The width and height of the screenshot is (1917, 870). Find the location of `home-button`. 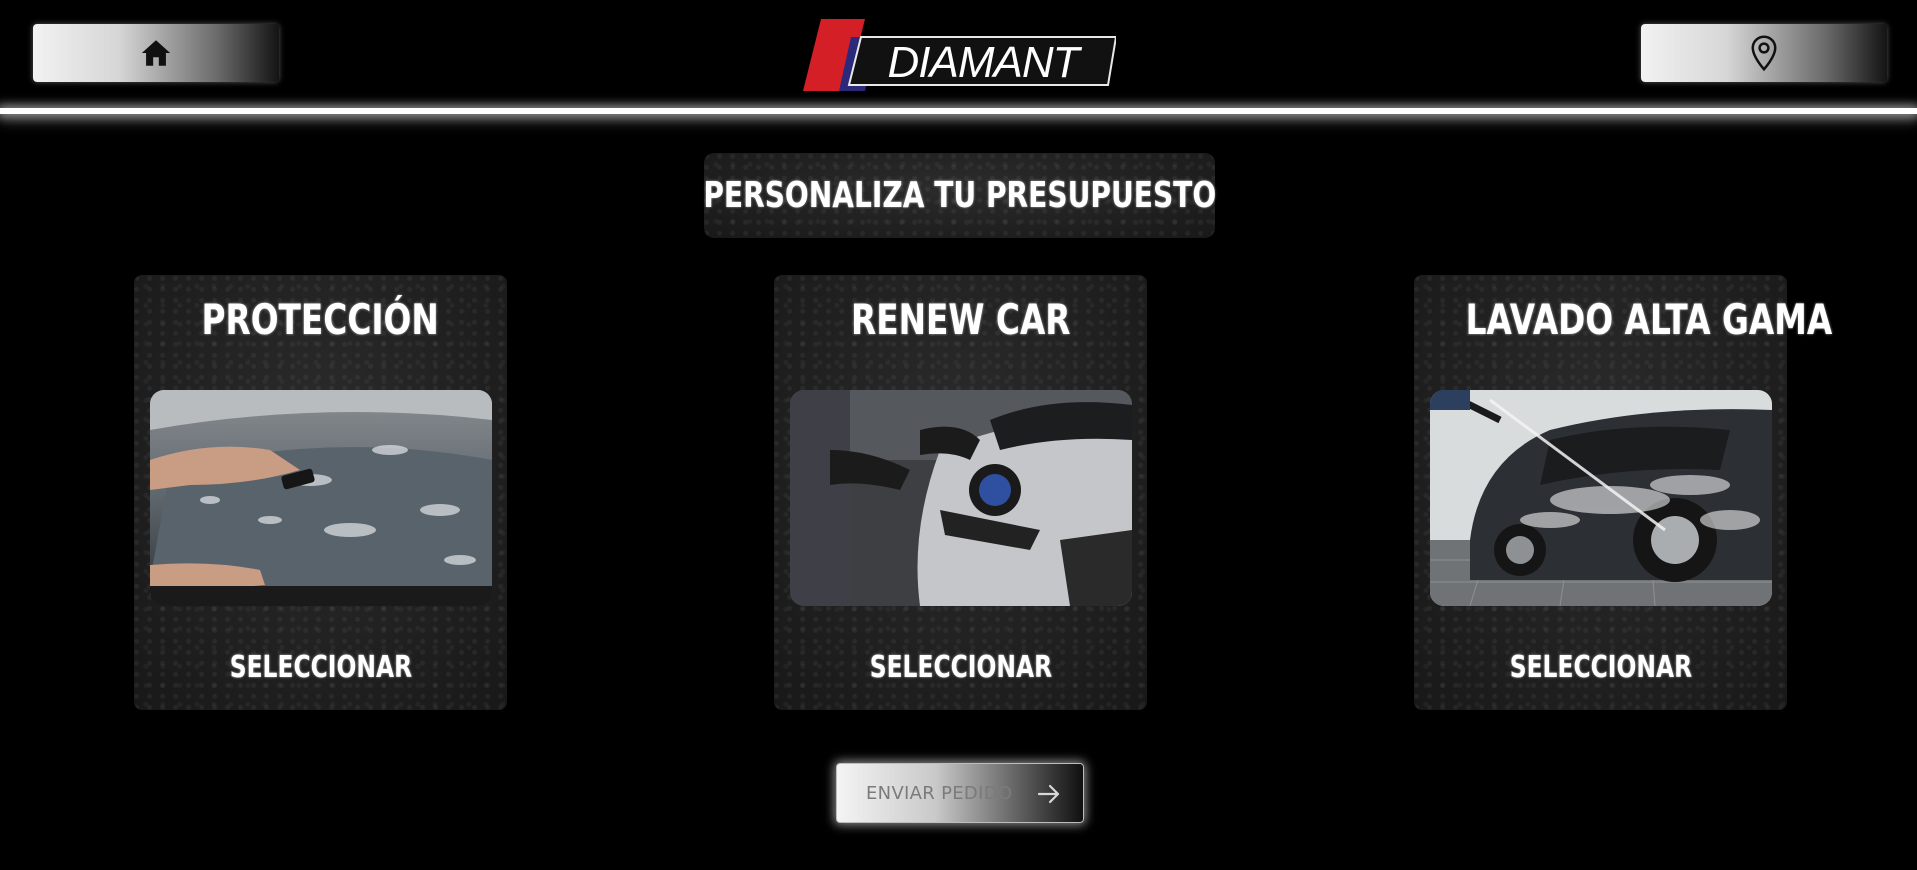

home-button is located at coordinates (156, 53).